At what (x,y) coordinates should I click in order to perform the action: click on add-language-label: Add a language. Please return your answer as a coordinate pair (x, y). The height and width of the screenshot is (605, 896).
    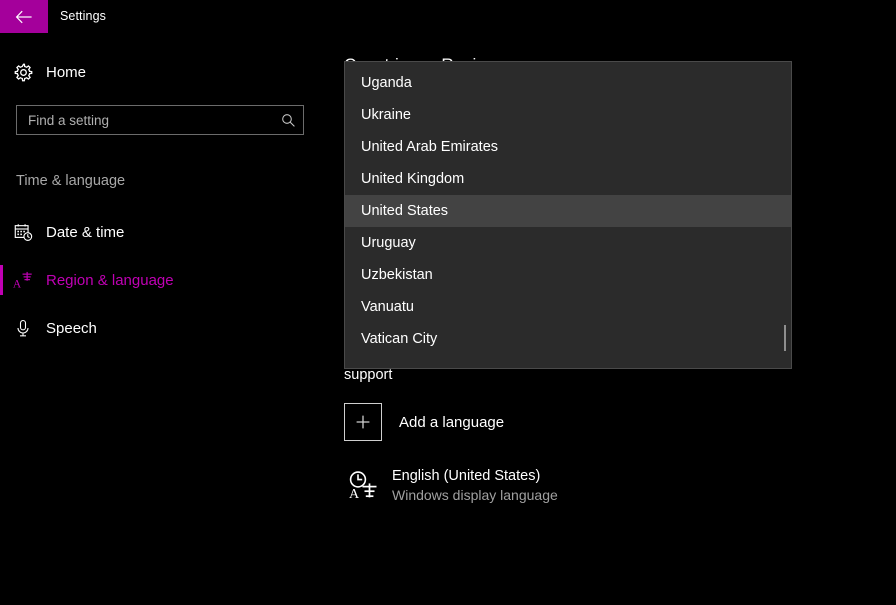
    Looking at the image, I should click on (452, 422).